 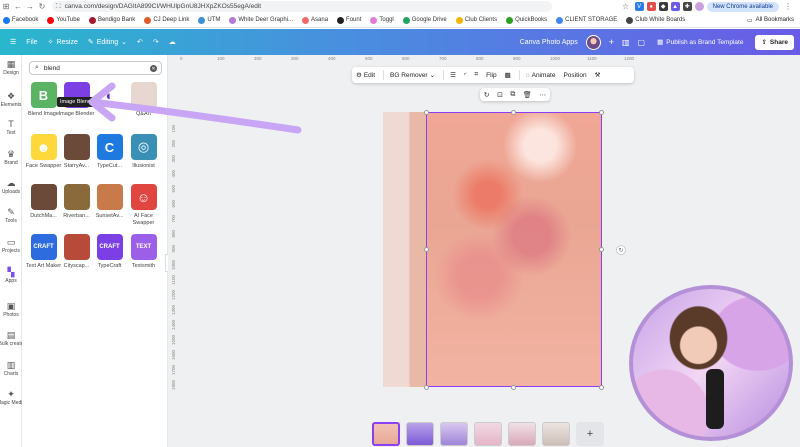 I want to click on bookmark-item: Club White Boards, so click(x=655, y=20).